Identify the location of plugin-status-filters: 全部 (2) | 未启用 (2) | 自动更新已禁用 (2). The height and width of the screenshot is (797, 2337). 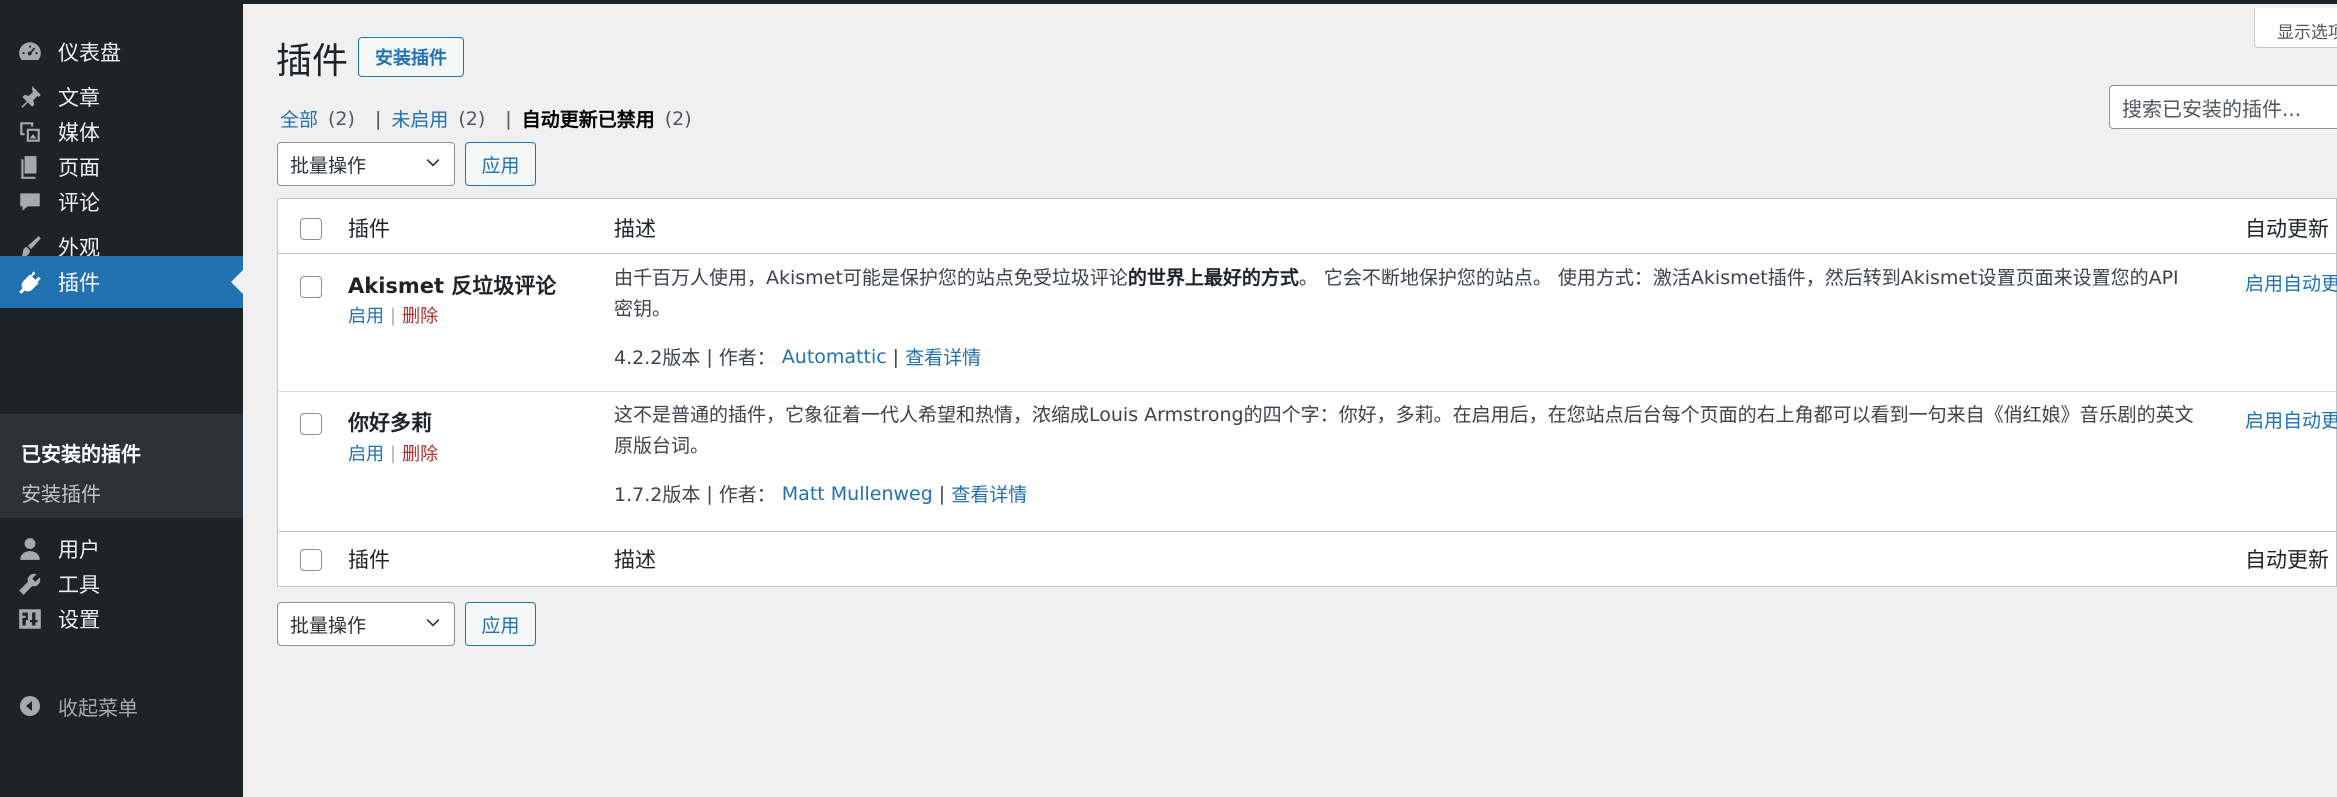
(486, 118).